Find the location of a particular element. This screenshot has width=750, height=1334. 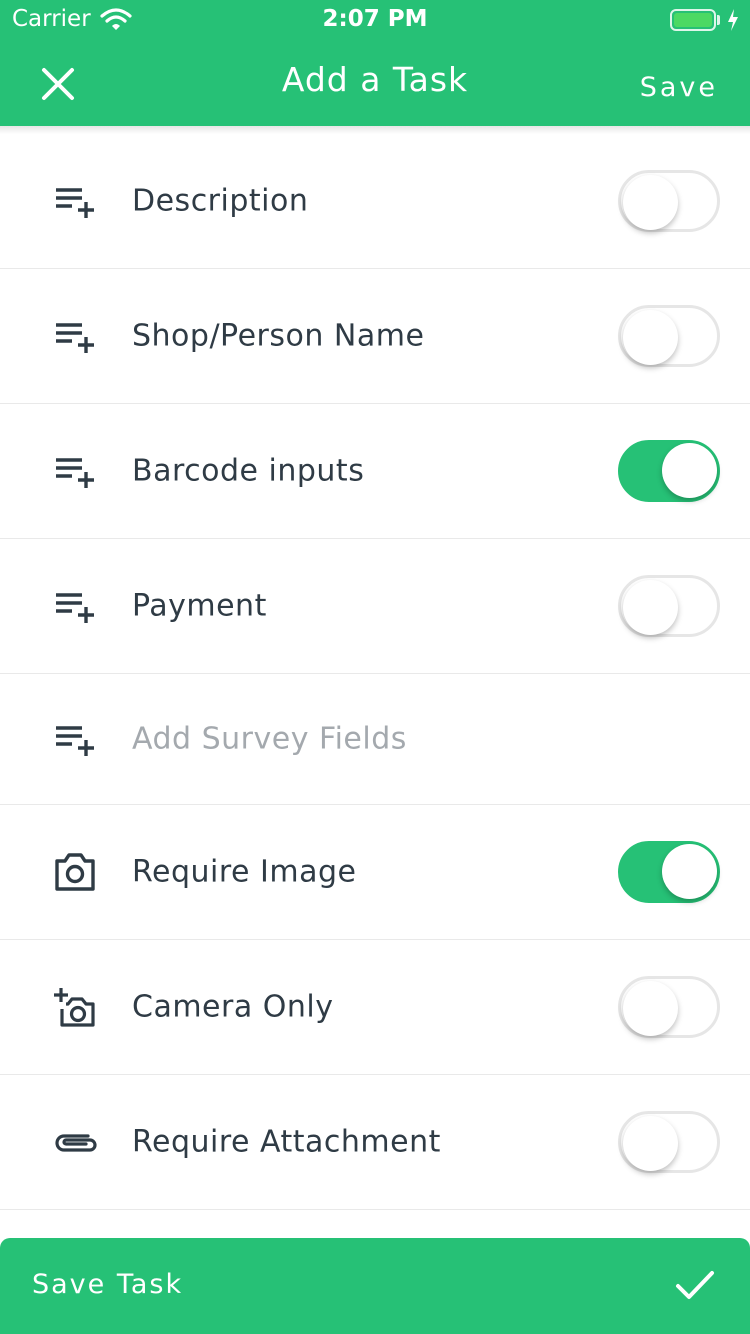

row-label: Barcode inputs is located at coordinates (248, 471).